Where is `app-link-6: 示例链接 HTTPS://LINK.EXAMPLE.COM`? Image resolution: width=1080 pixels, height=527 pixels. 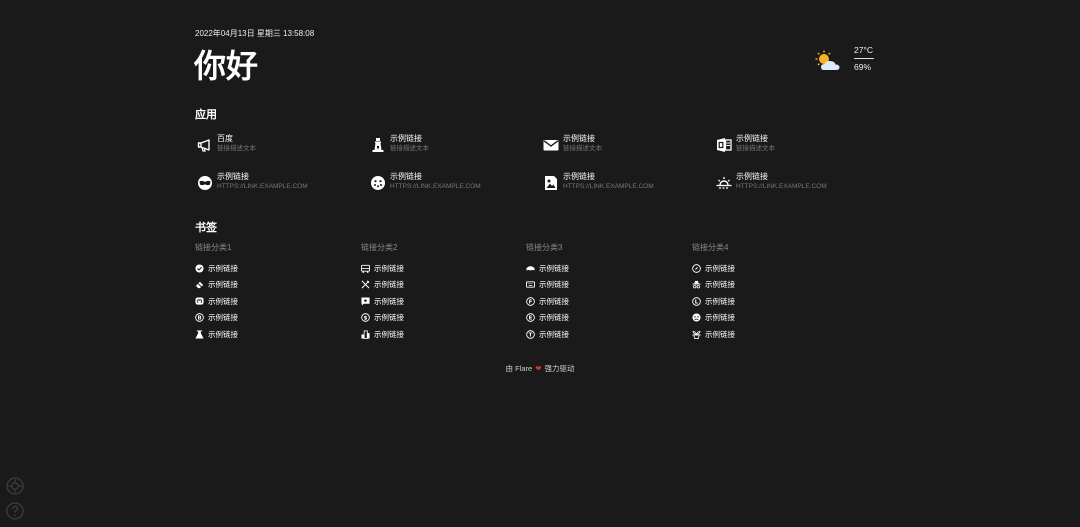 app-link-6: 示例链接 HTTPS://LINK.EXAMPLE.COM is located at coordinates (450, 184).